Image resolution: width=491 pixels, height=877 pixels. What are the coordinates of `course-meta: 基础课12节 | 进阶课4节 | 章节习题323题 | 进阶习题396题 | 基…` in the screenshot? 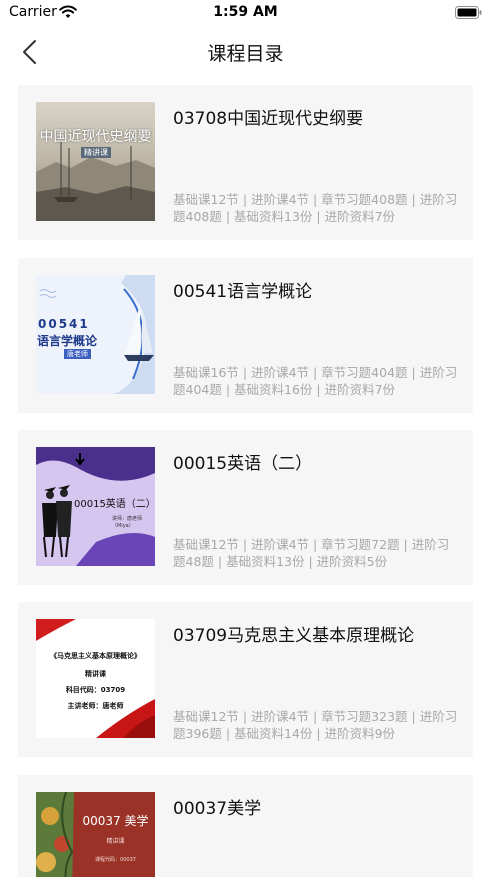 It's located at (315, 725).